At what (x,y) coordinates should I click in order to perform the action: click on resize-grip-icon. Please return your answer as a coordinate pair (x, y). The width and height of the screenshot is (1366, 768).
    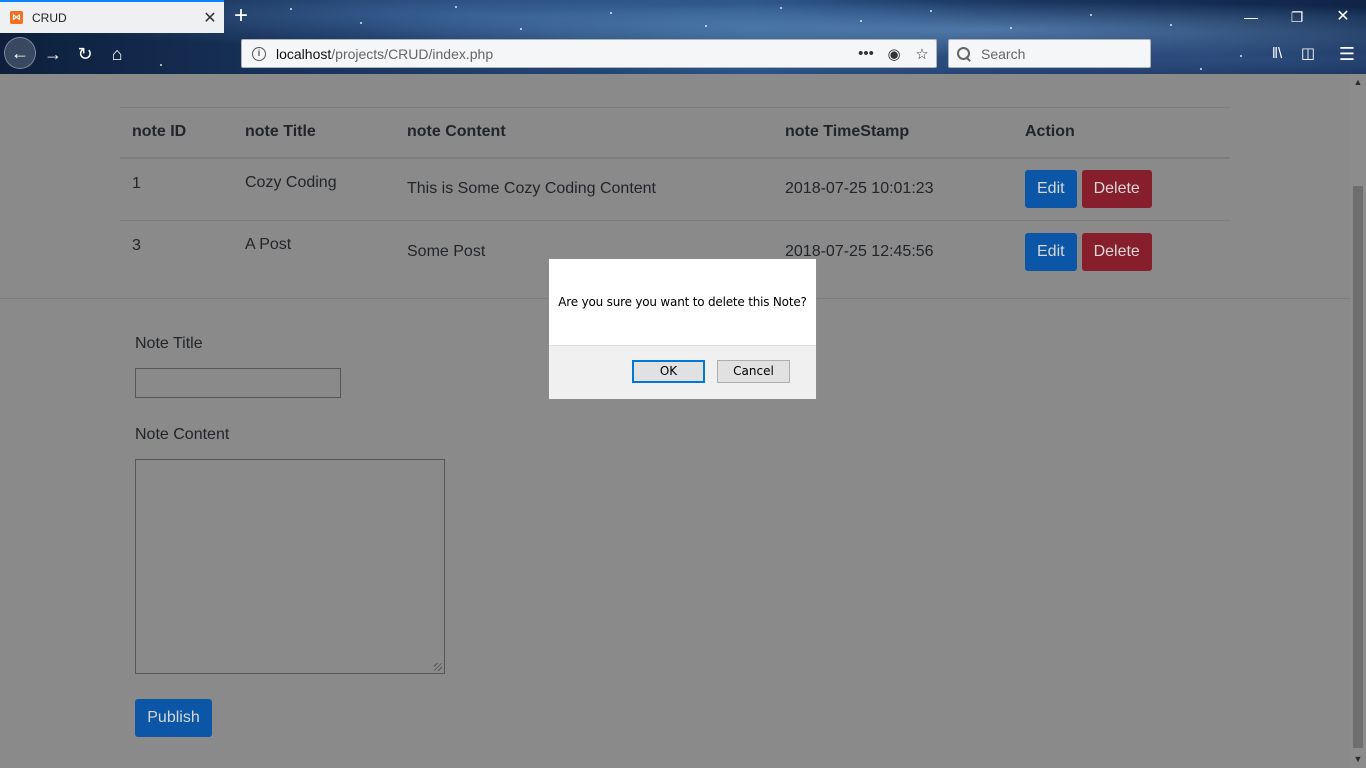
    Looking at the image, I should click on (438, 667).